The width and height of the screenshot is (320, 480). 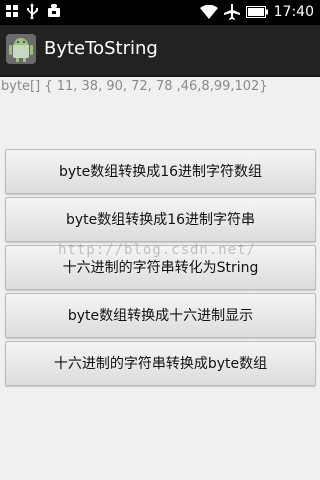 What do you see at coordinates (160, 12) in the screenshot?
I see `status-bar: 17:40` at bounding box center [160, 12].